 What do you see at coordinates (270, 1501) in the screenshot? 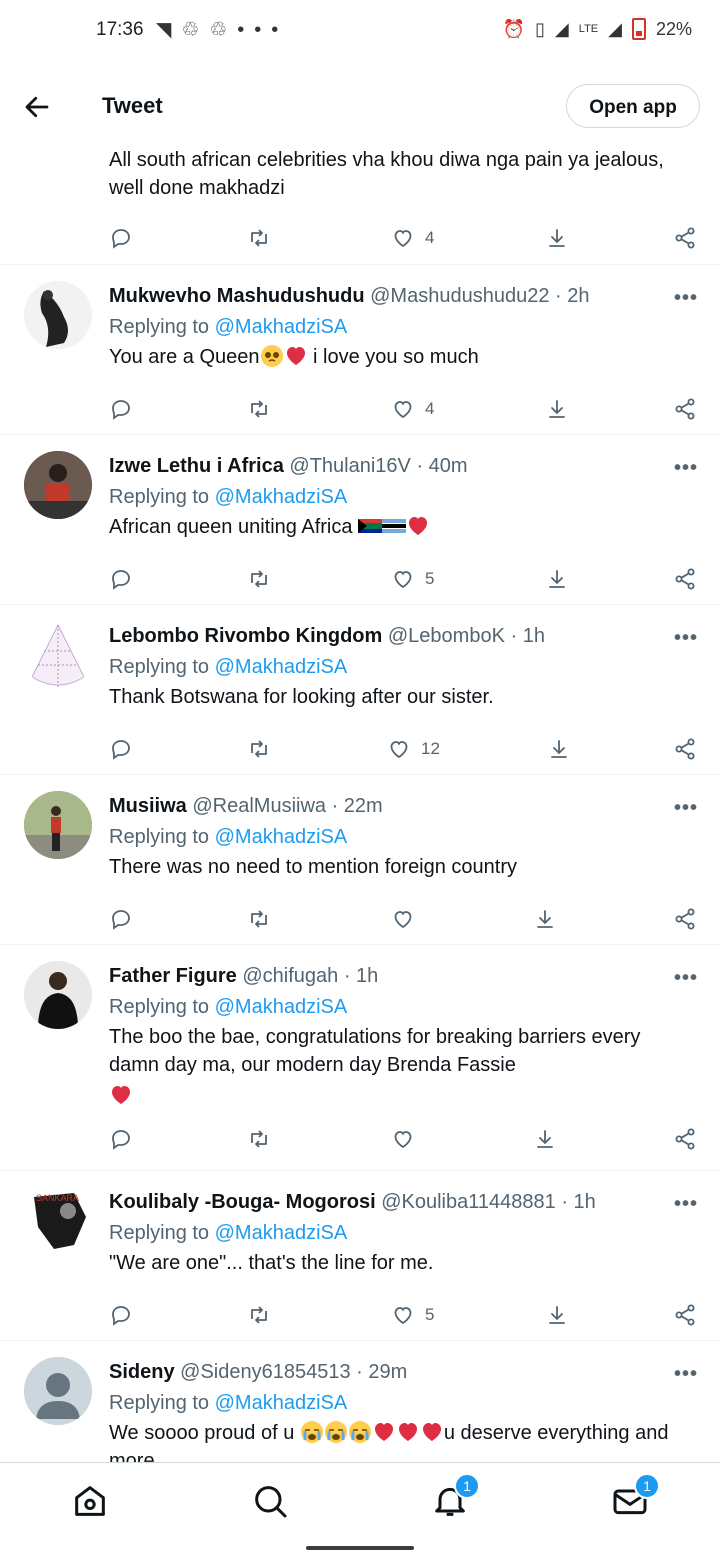
I see `nav-search` at bounding box center [270, 1501].